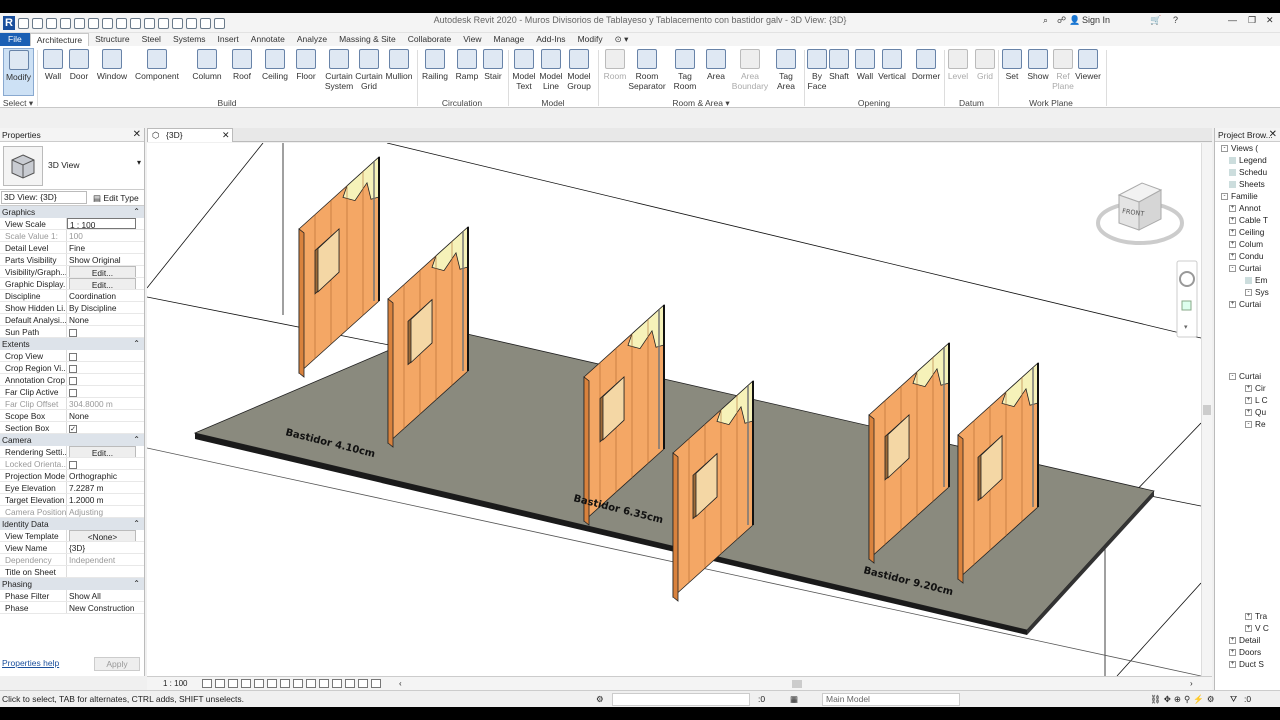 This screenshot has height=720, width=1280. I want to click on floor-button: Floor, so click(306, 71).